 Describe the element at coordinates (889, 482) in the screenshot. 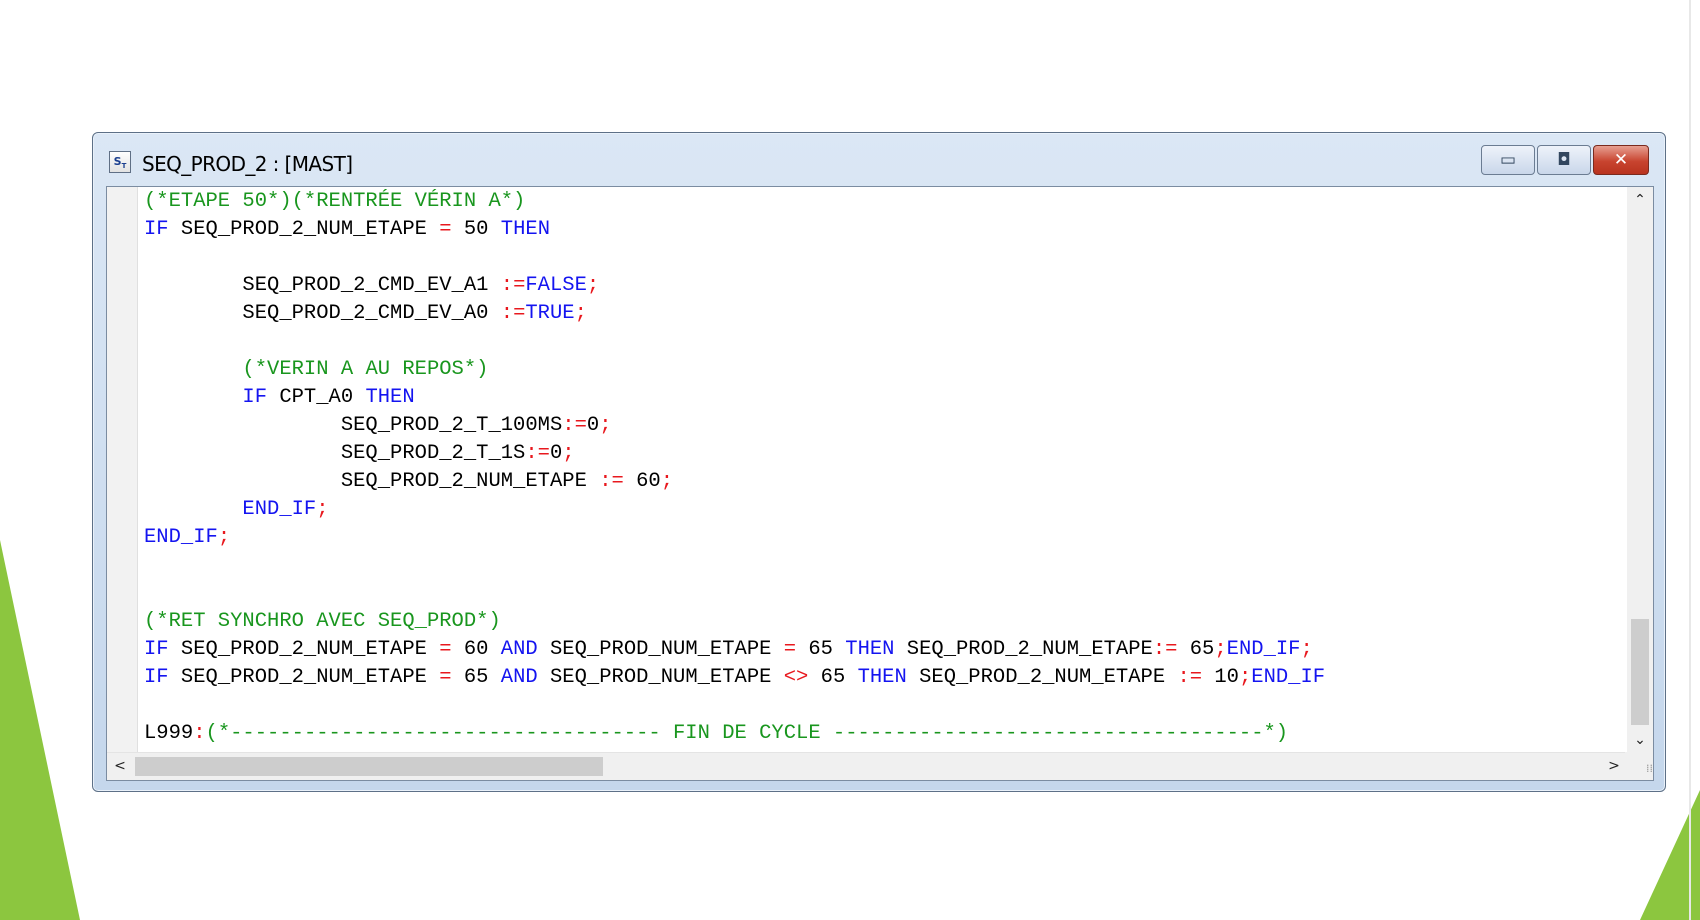

I see `code-line: SEQ_PROD_2_NUM_ETAPE := 60;` at that location.